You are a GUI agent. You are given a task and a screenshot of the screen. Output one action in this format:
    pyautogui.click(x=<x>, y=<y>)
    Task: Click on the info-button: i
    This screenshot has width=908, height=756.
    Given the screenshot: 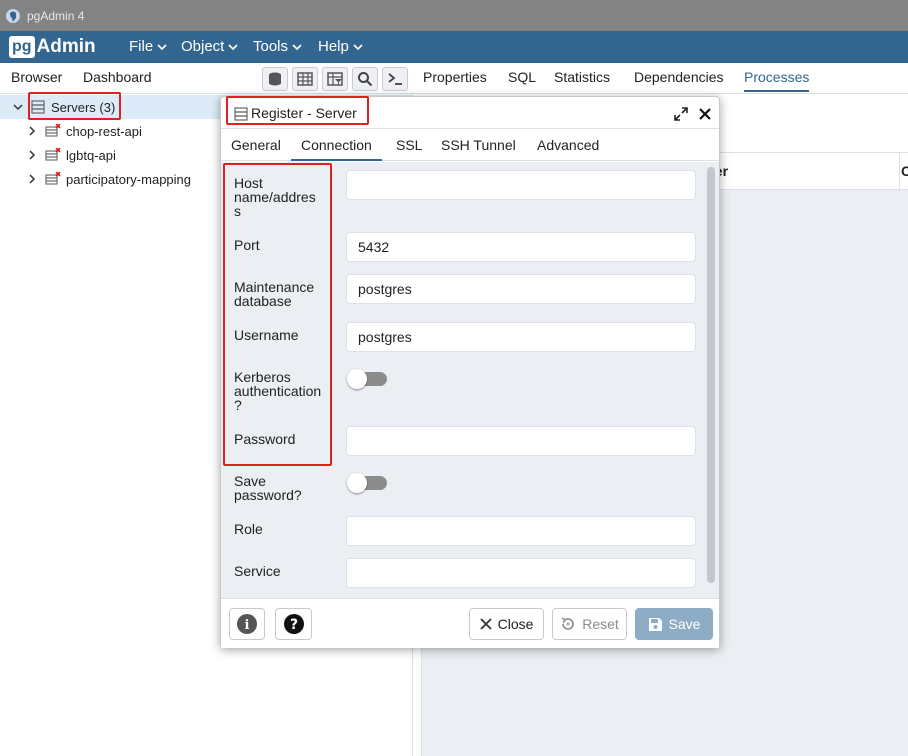 What is the action you would take?
    pyautogui.click(x=247, y=624)
    